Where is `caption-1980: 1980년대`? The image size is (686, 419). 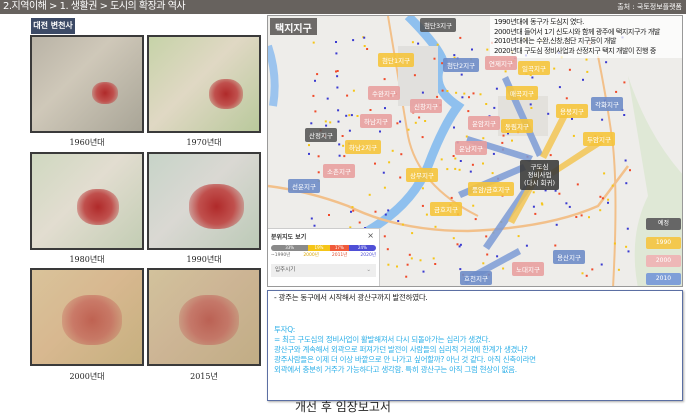 caption-1980: 1980년대 is located at coordinates (87, 259).